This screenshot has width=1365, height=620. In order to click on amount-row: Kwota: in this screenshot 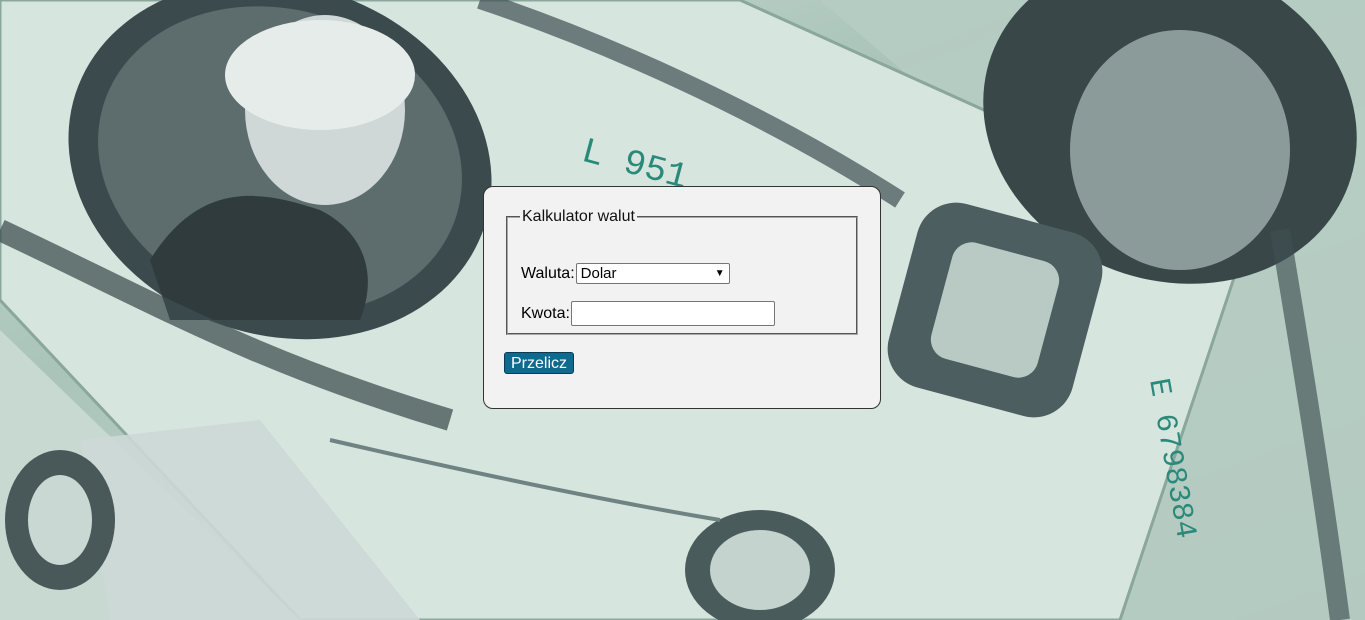, I will do `click(648, 313)`.